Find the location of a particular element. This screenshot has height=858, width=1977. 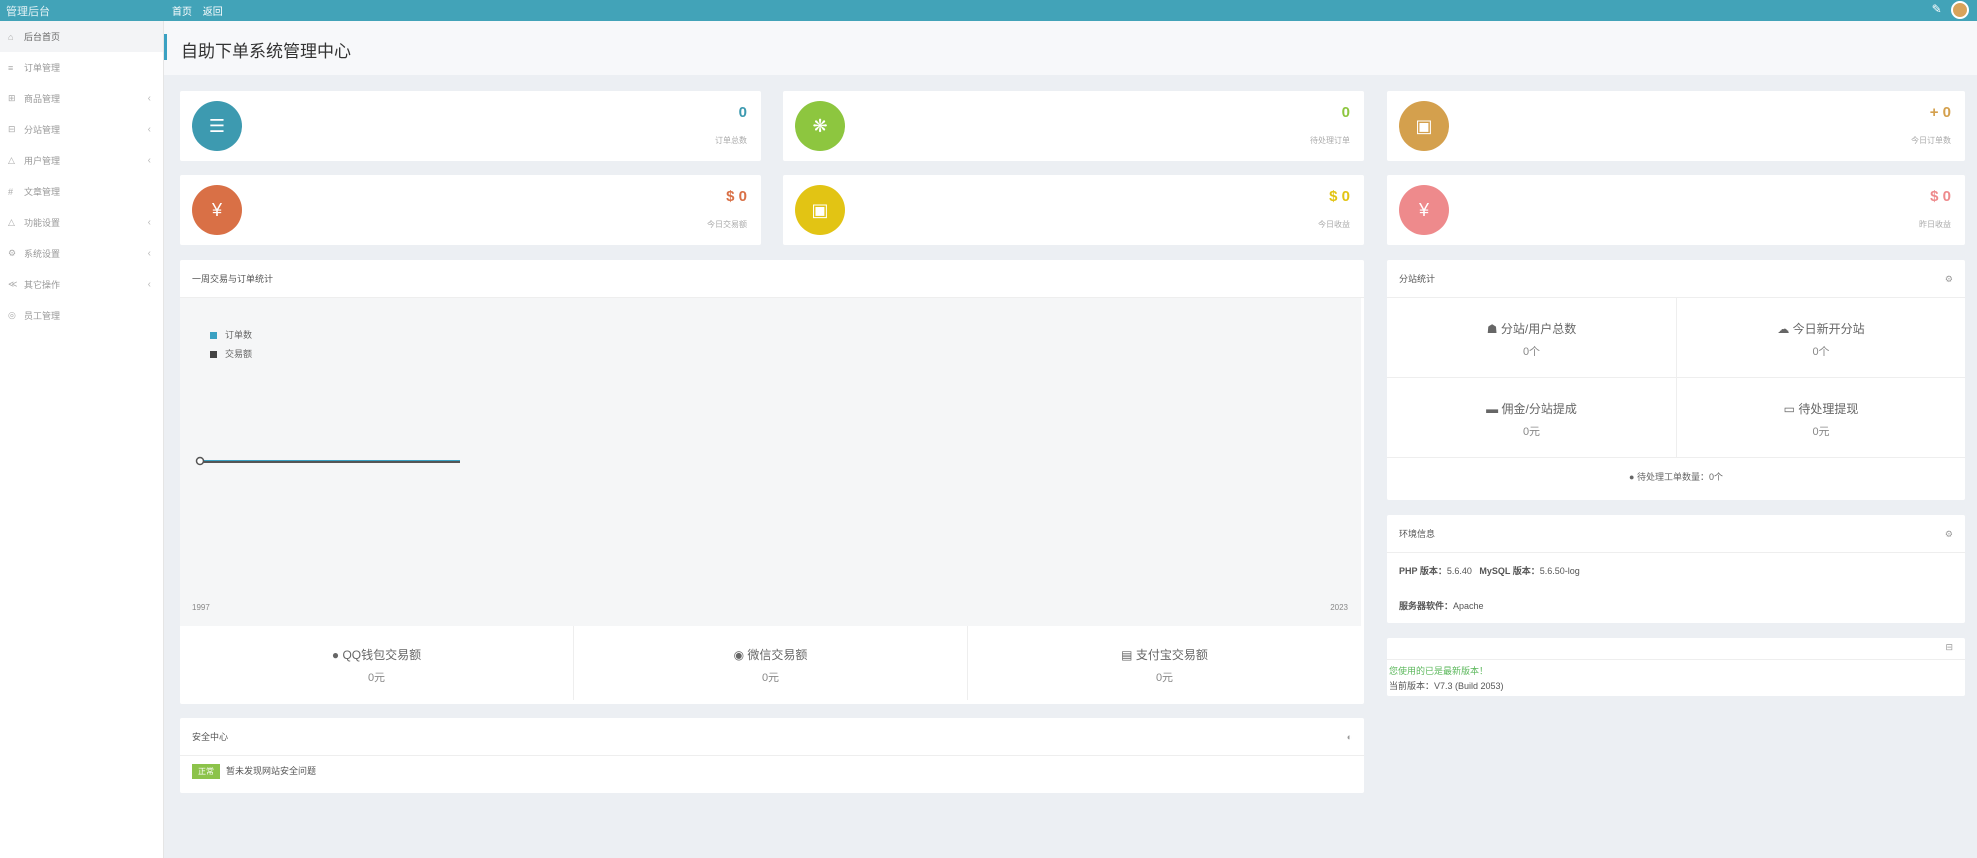

sidebar-item-label: 系统设置 is located at coordinates (42, 254).